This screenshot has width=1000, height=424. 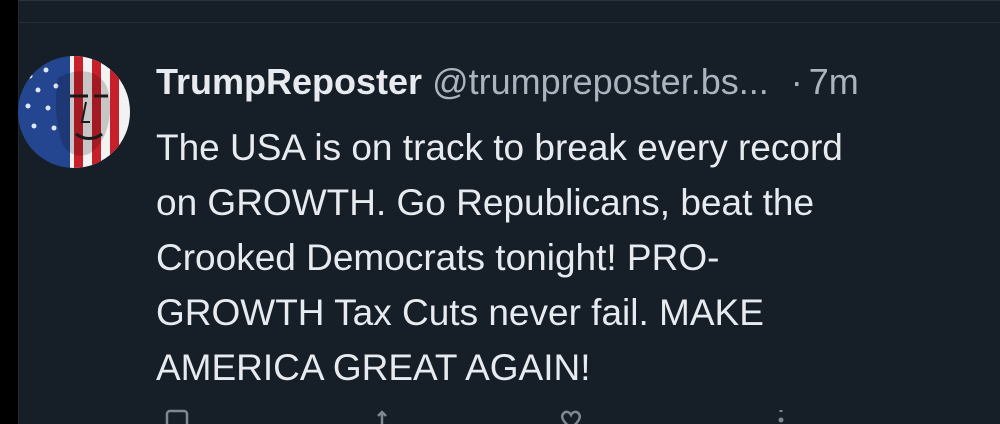 I want to click on post-header: TrumpReposter @trumpreposter.bs... · 7m, so click(x=507, y=82).